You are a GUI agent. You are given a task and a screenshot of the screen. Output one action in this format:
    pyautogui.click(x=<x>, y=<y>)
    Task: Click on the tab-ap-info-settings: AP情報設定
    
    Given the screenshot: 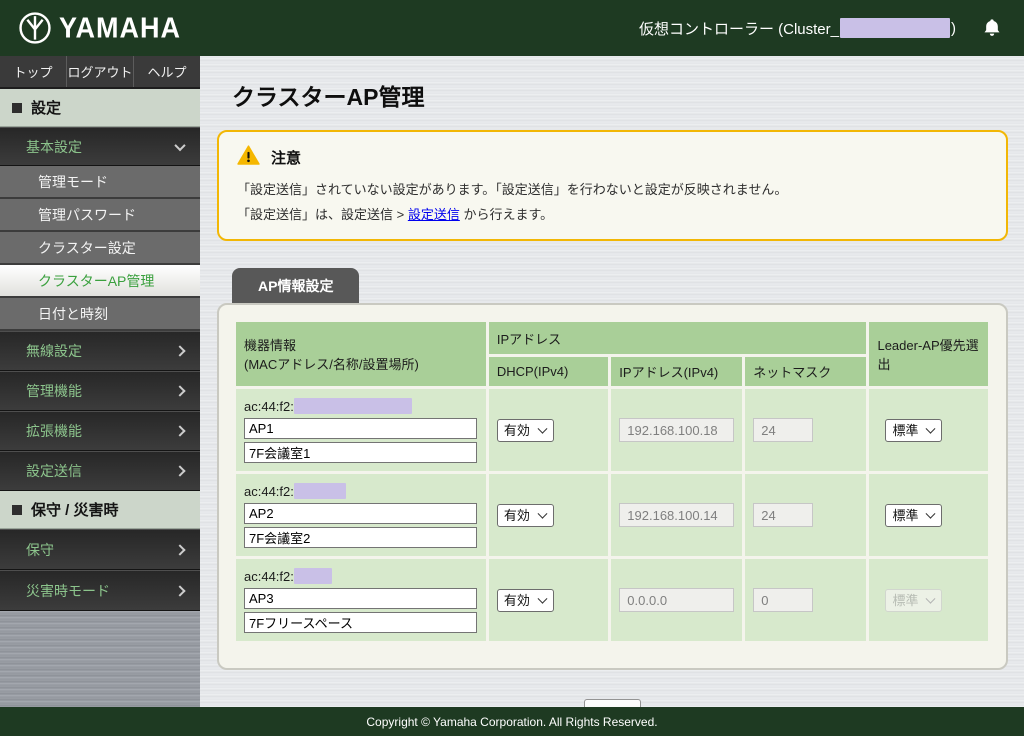 What is the action you would take?
    pyautogui.click(x=296, y=286)
    